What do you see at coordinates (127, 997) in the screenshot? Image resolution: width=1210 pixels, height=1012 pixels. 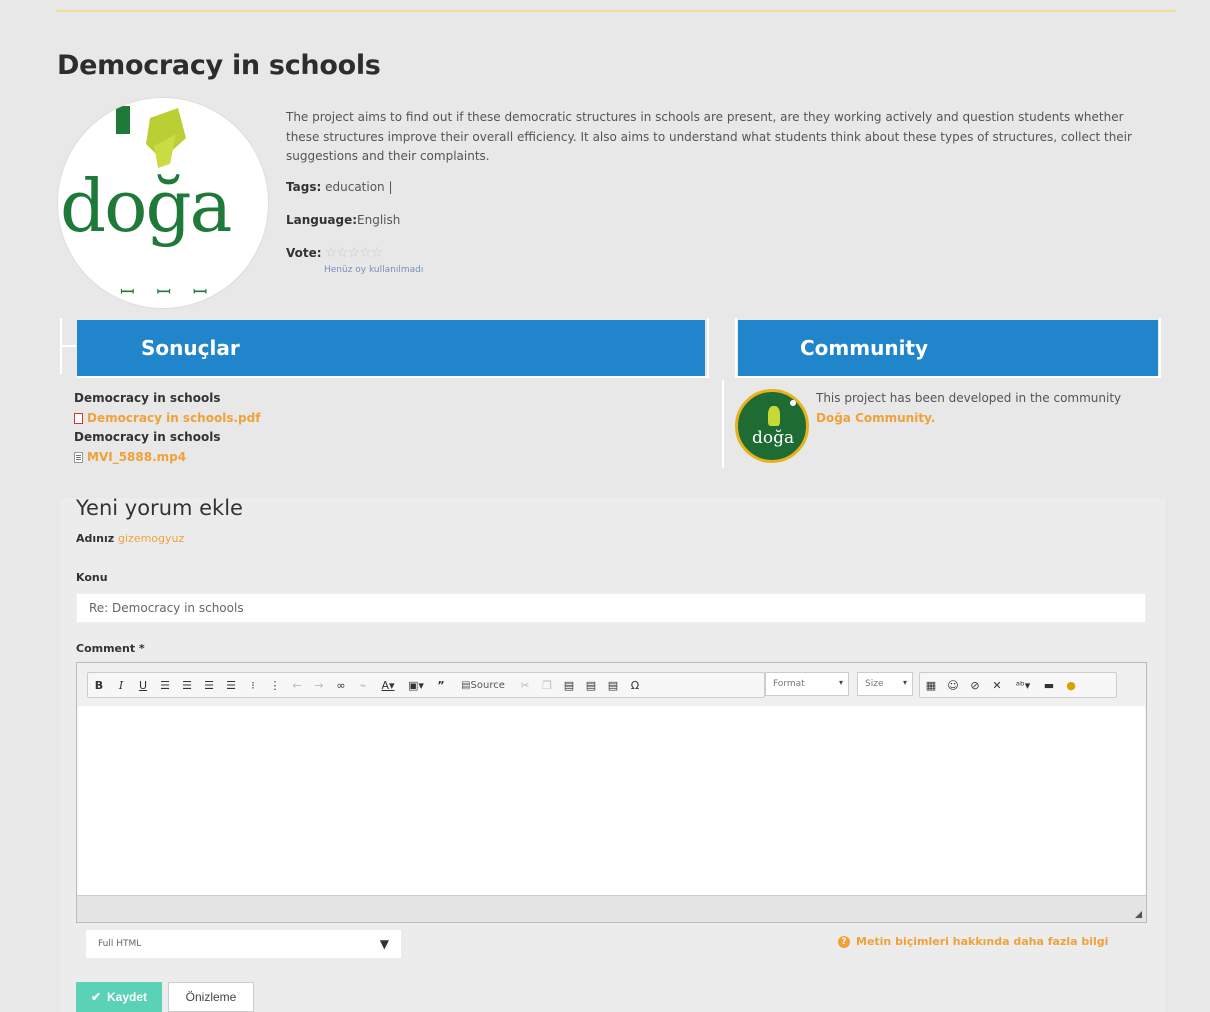 I see `save-label: Kaydet` at bounding box center [127, 997].